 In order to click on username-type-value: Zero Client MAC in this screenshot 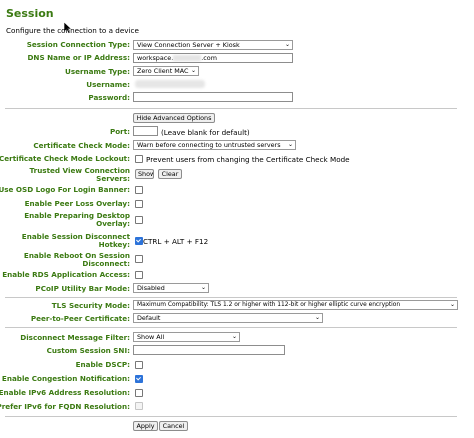, I will do `click(163, 71)`.